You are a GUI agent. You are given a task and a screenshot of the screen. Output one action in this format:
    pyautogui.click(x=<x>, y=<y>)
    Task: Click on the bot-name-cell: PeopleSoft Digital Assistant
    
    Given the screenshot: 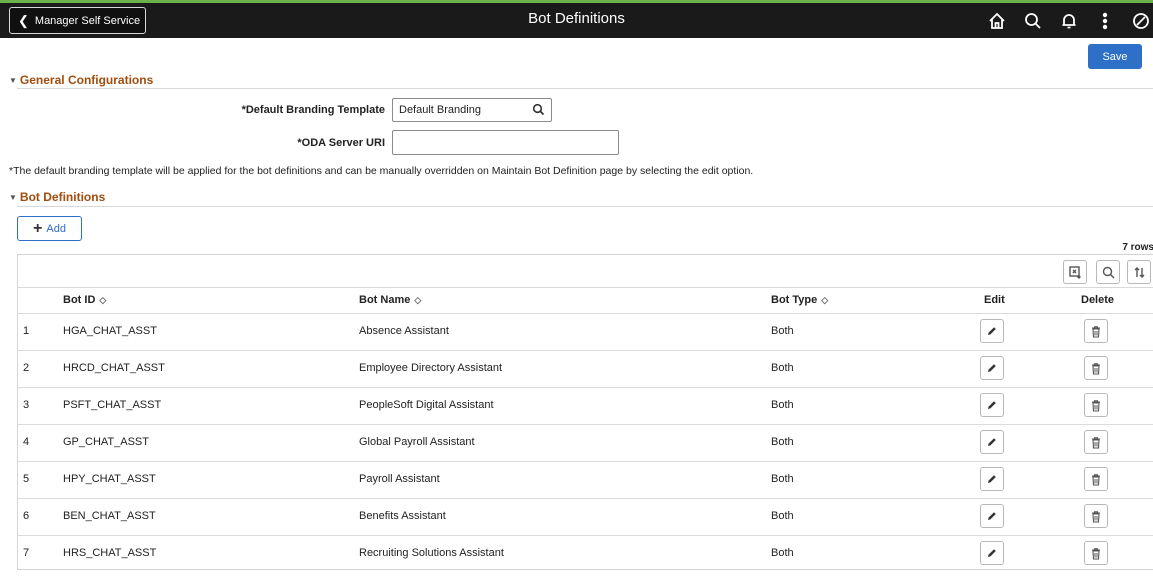 What is the action you would take?
    pyautogui.click(x=426, y=405)
    